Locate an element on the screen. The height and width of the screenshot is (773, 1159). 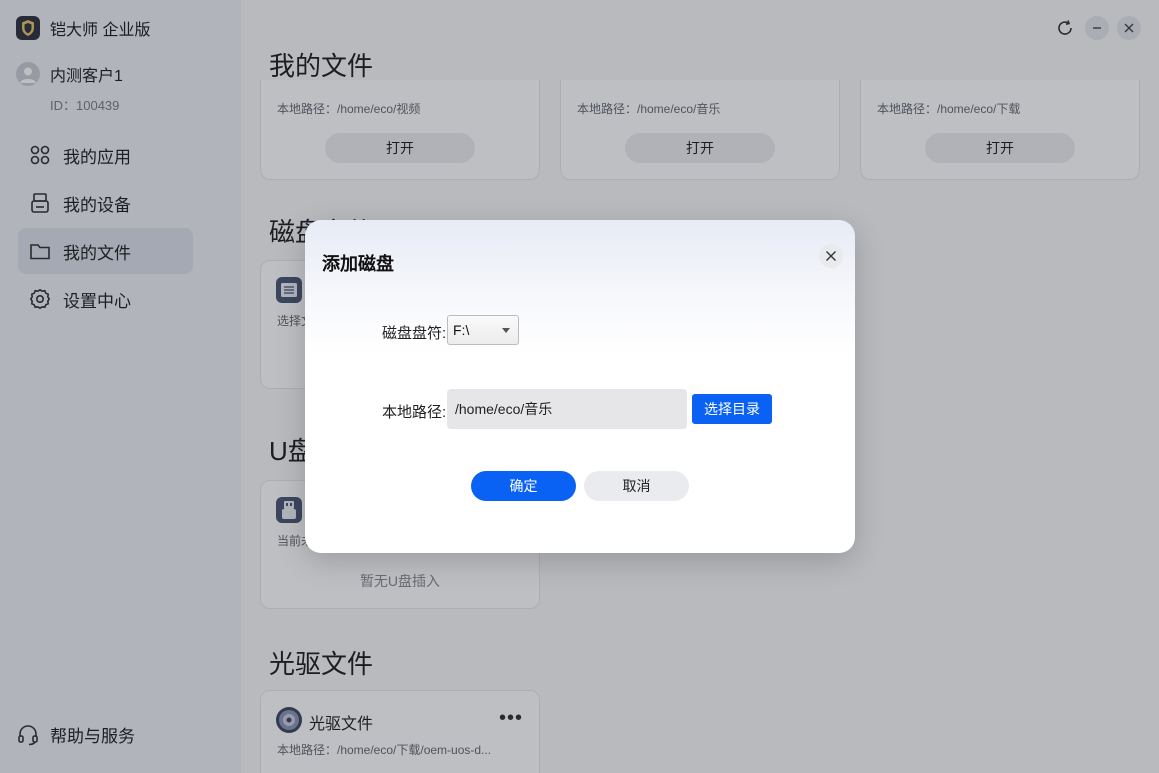
local-path-value: /home/eco/音乐 is located at coordinates (504, 409).